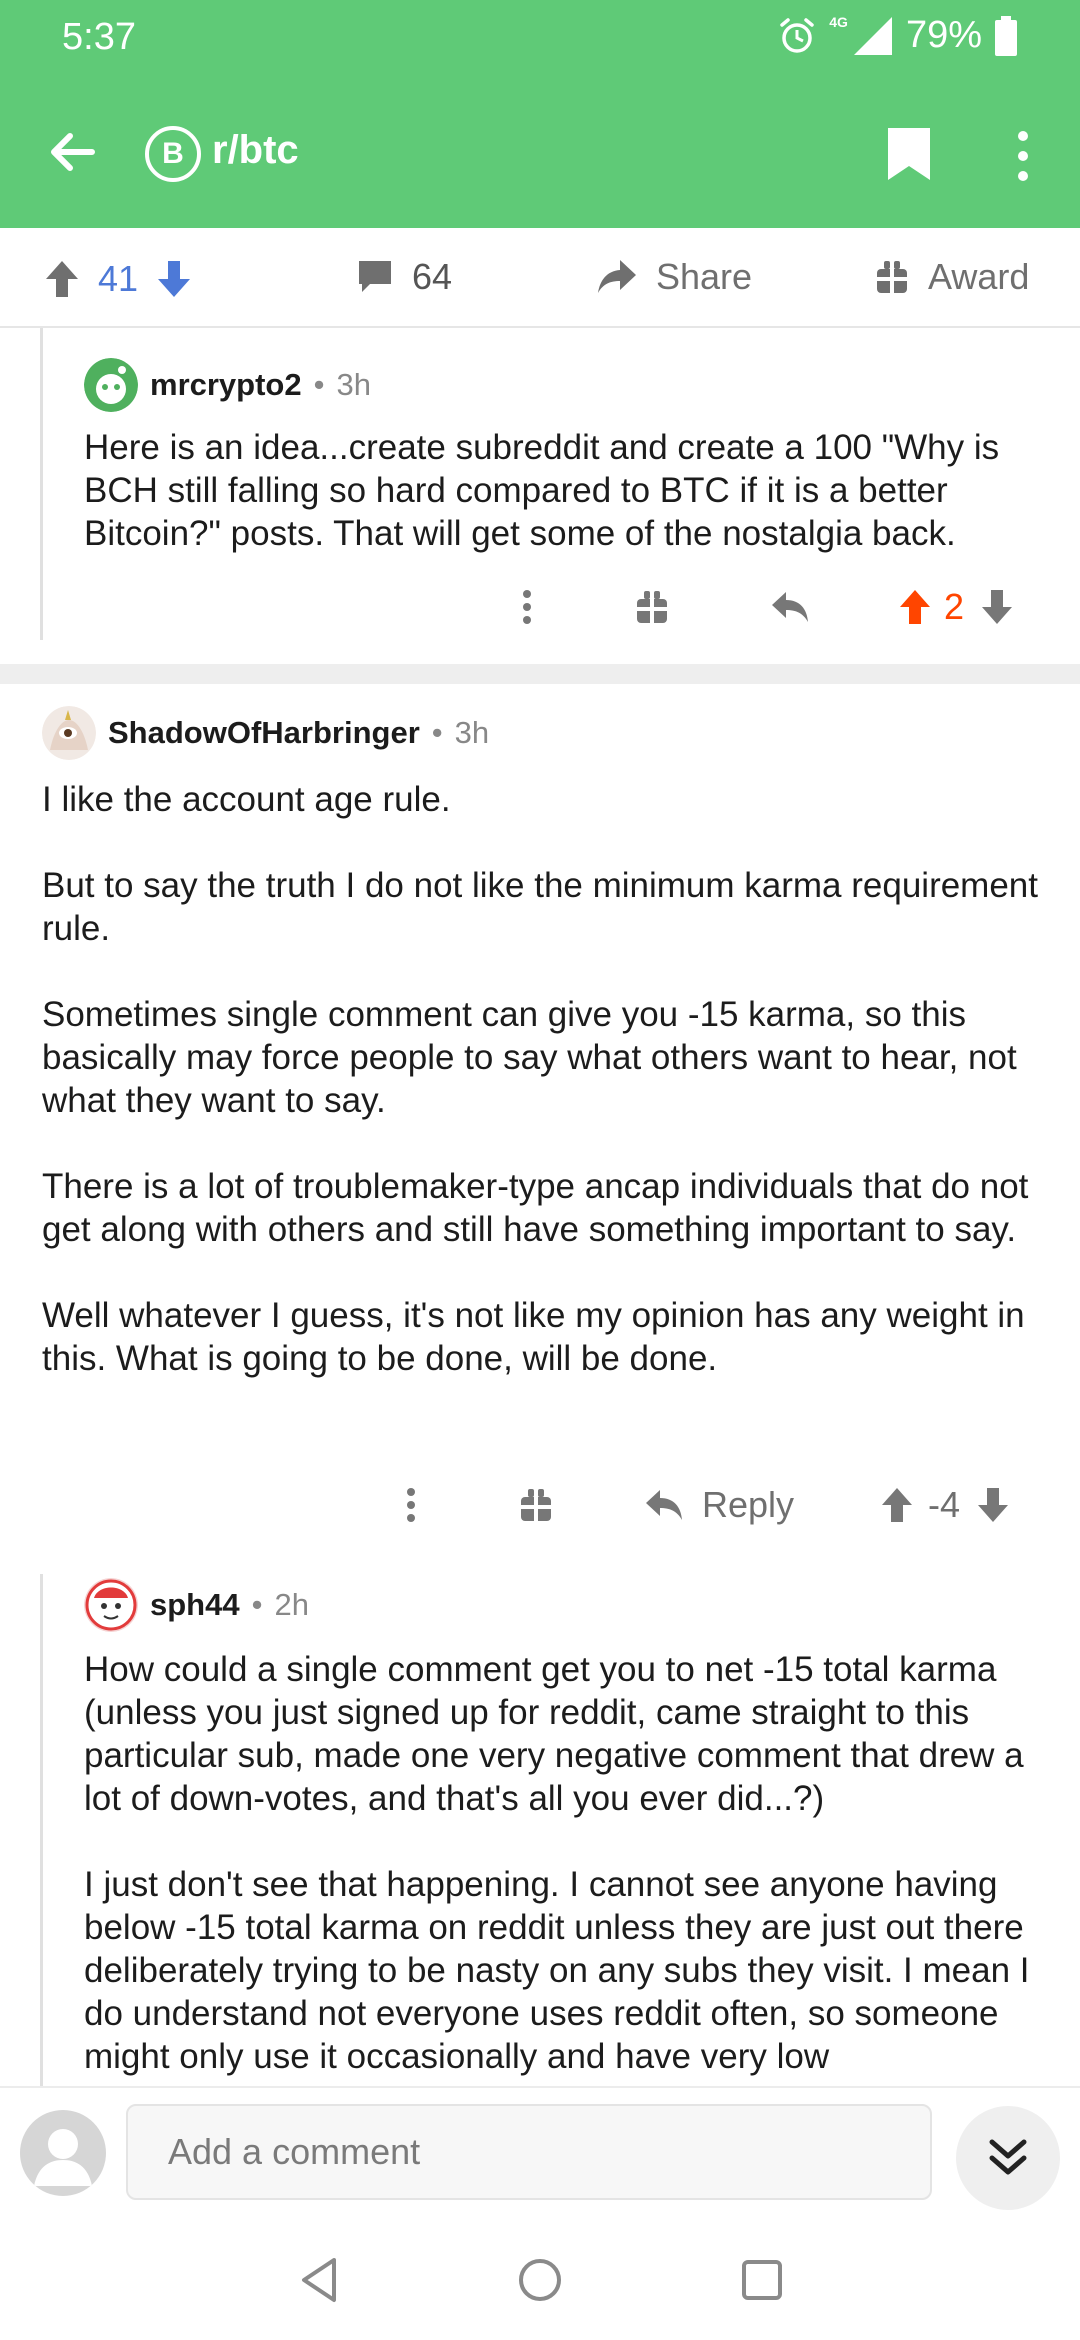 The height and width of the screenshot is (2340, 1080). What do you see at coordinates (872, 35) in the screenshot?
I see `signal-icon` at bounding box center [872, 35].